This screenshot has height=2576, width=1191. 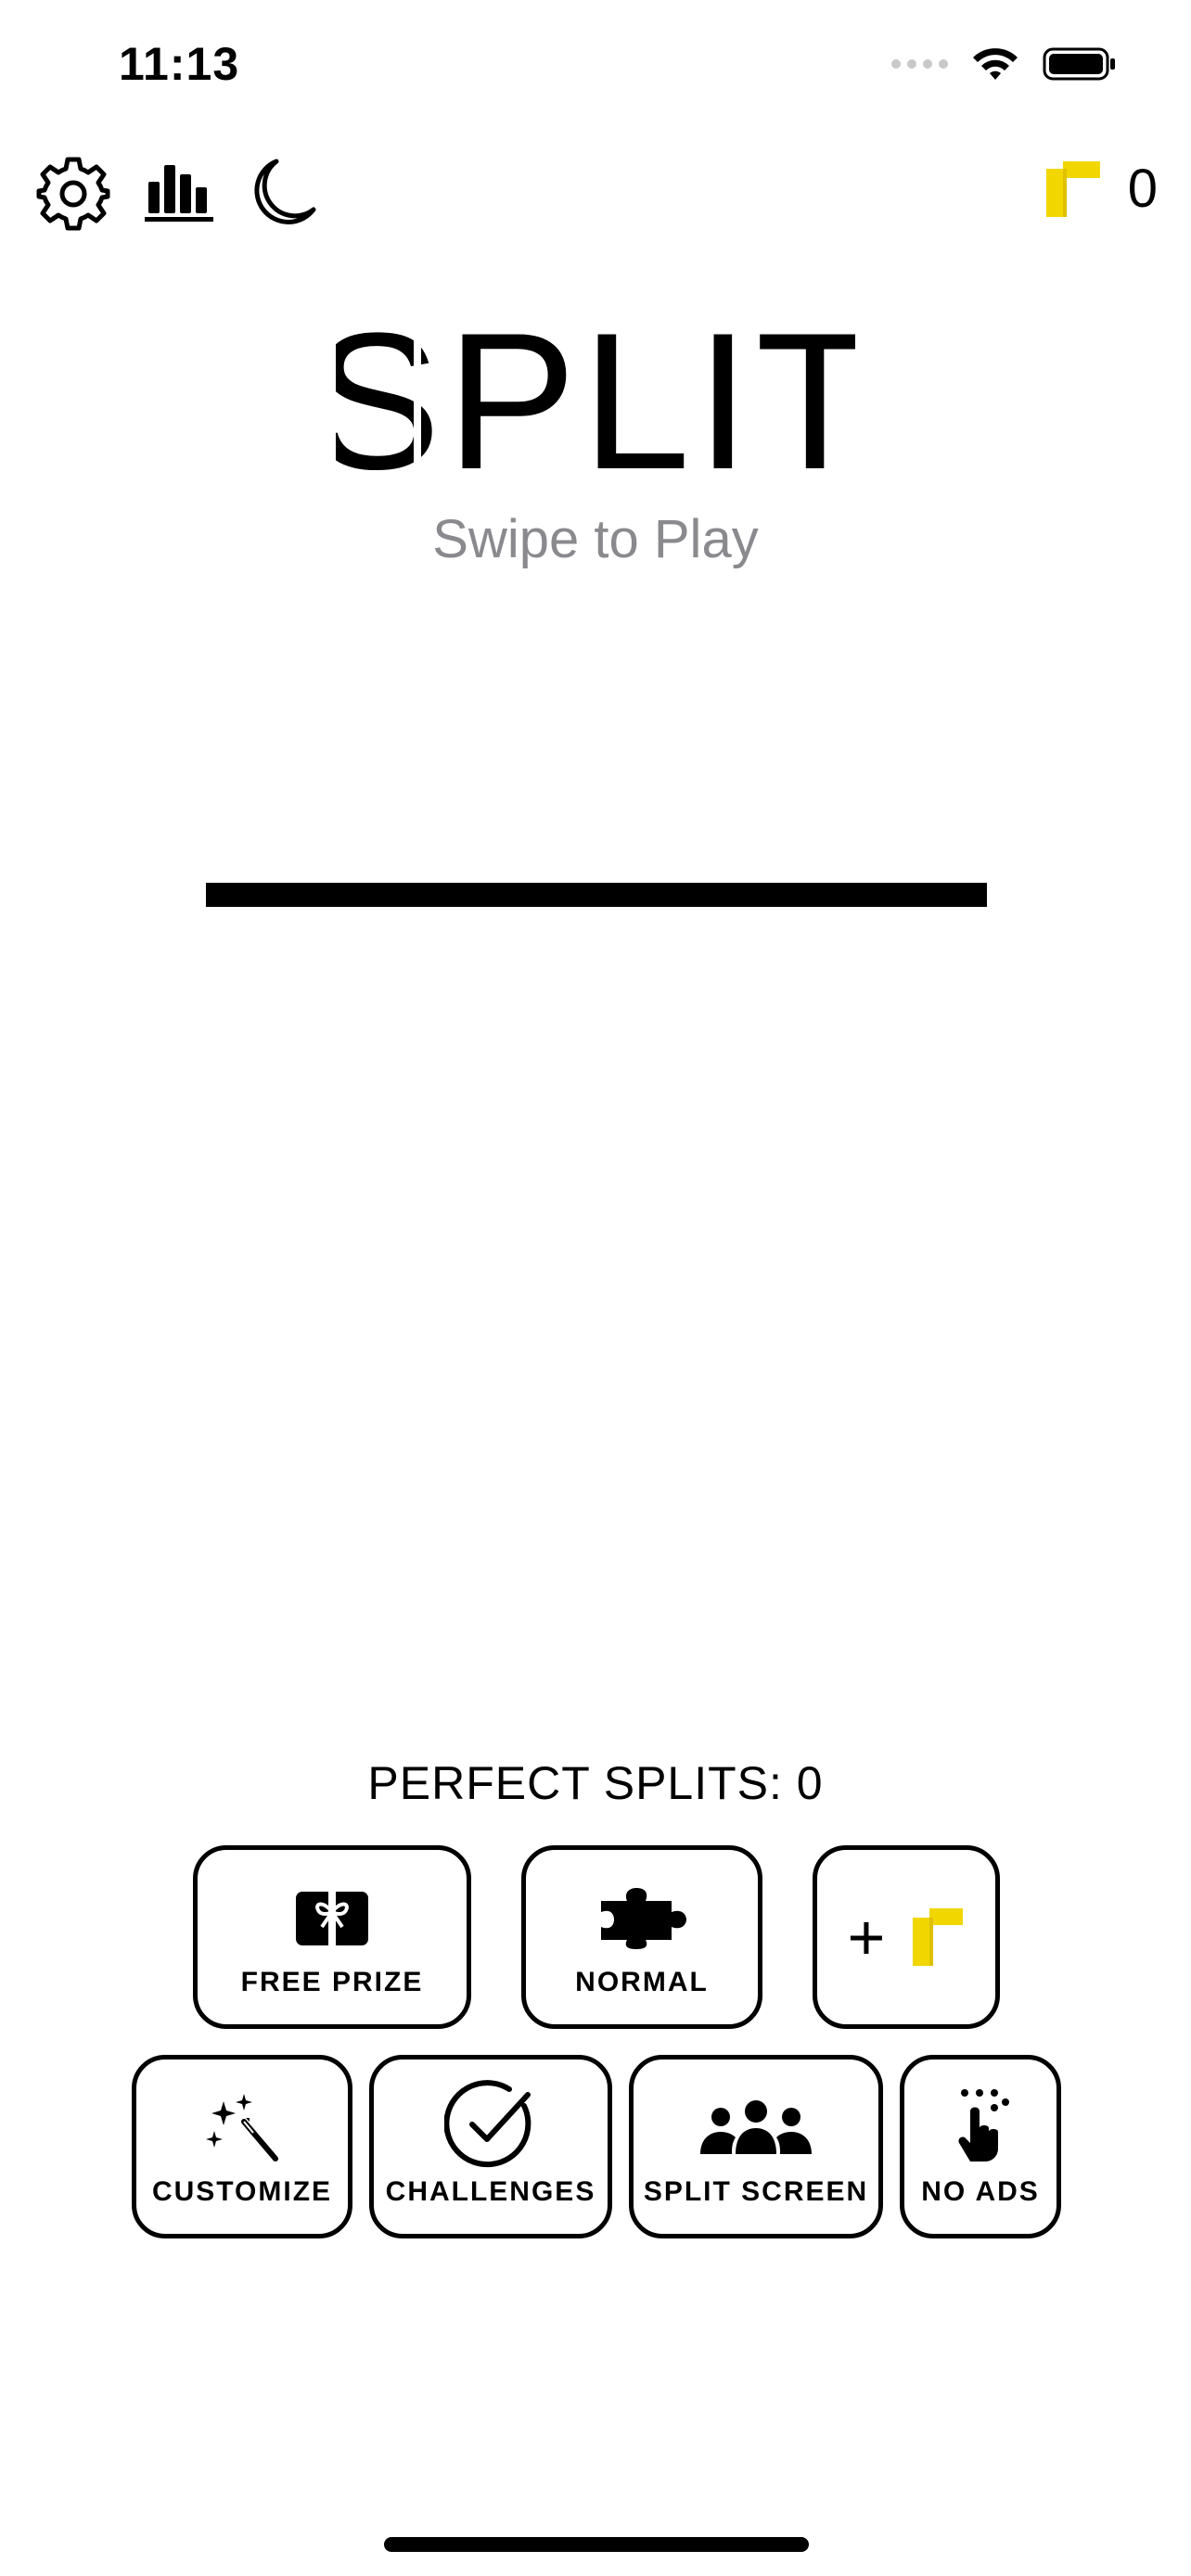 What do you see at coordinates (866, 1937) in the screenshot?
I see `plus-label: +` at bounding box center [866, 1937].